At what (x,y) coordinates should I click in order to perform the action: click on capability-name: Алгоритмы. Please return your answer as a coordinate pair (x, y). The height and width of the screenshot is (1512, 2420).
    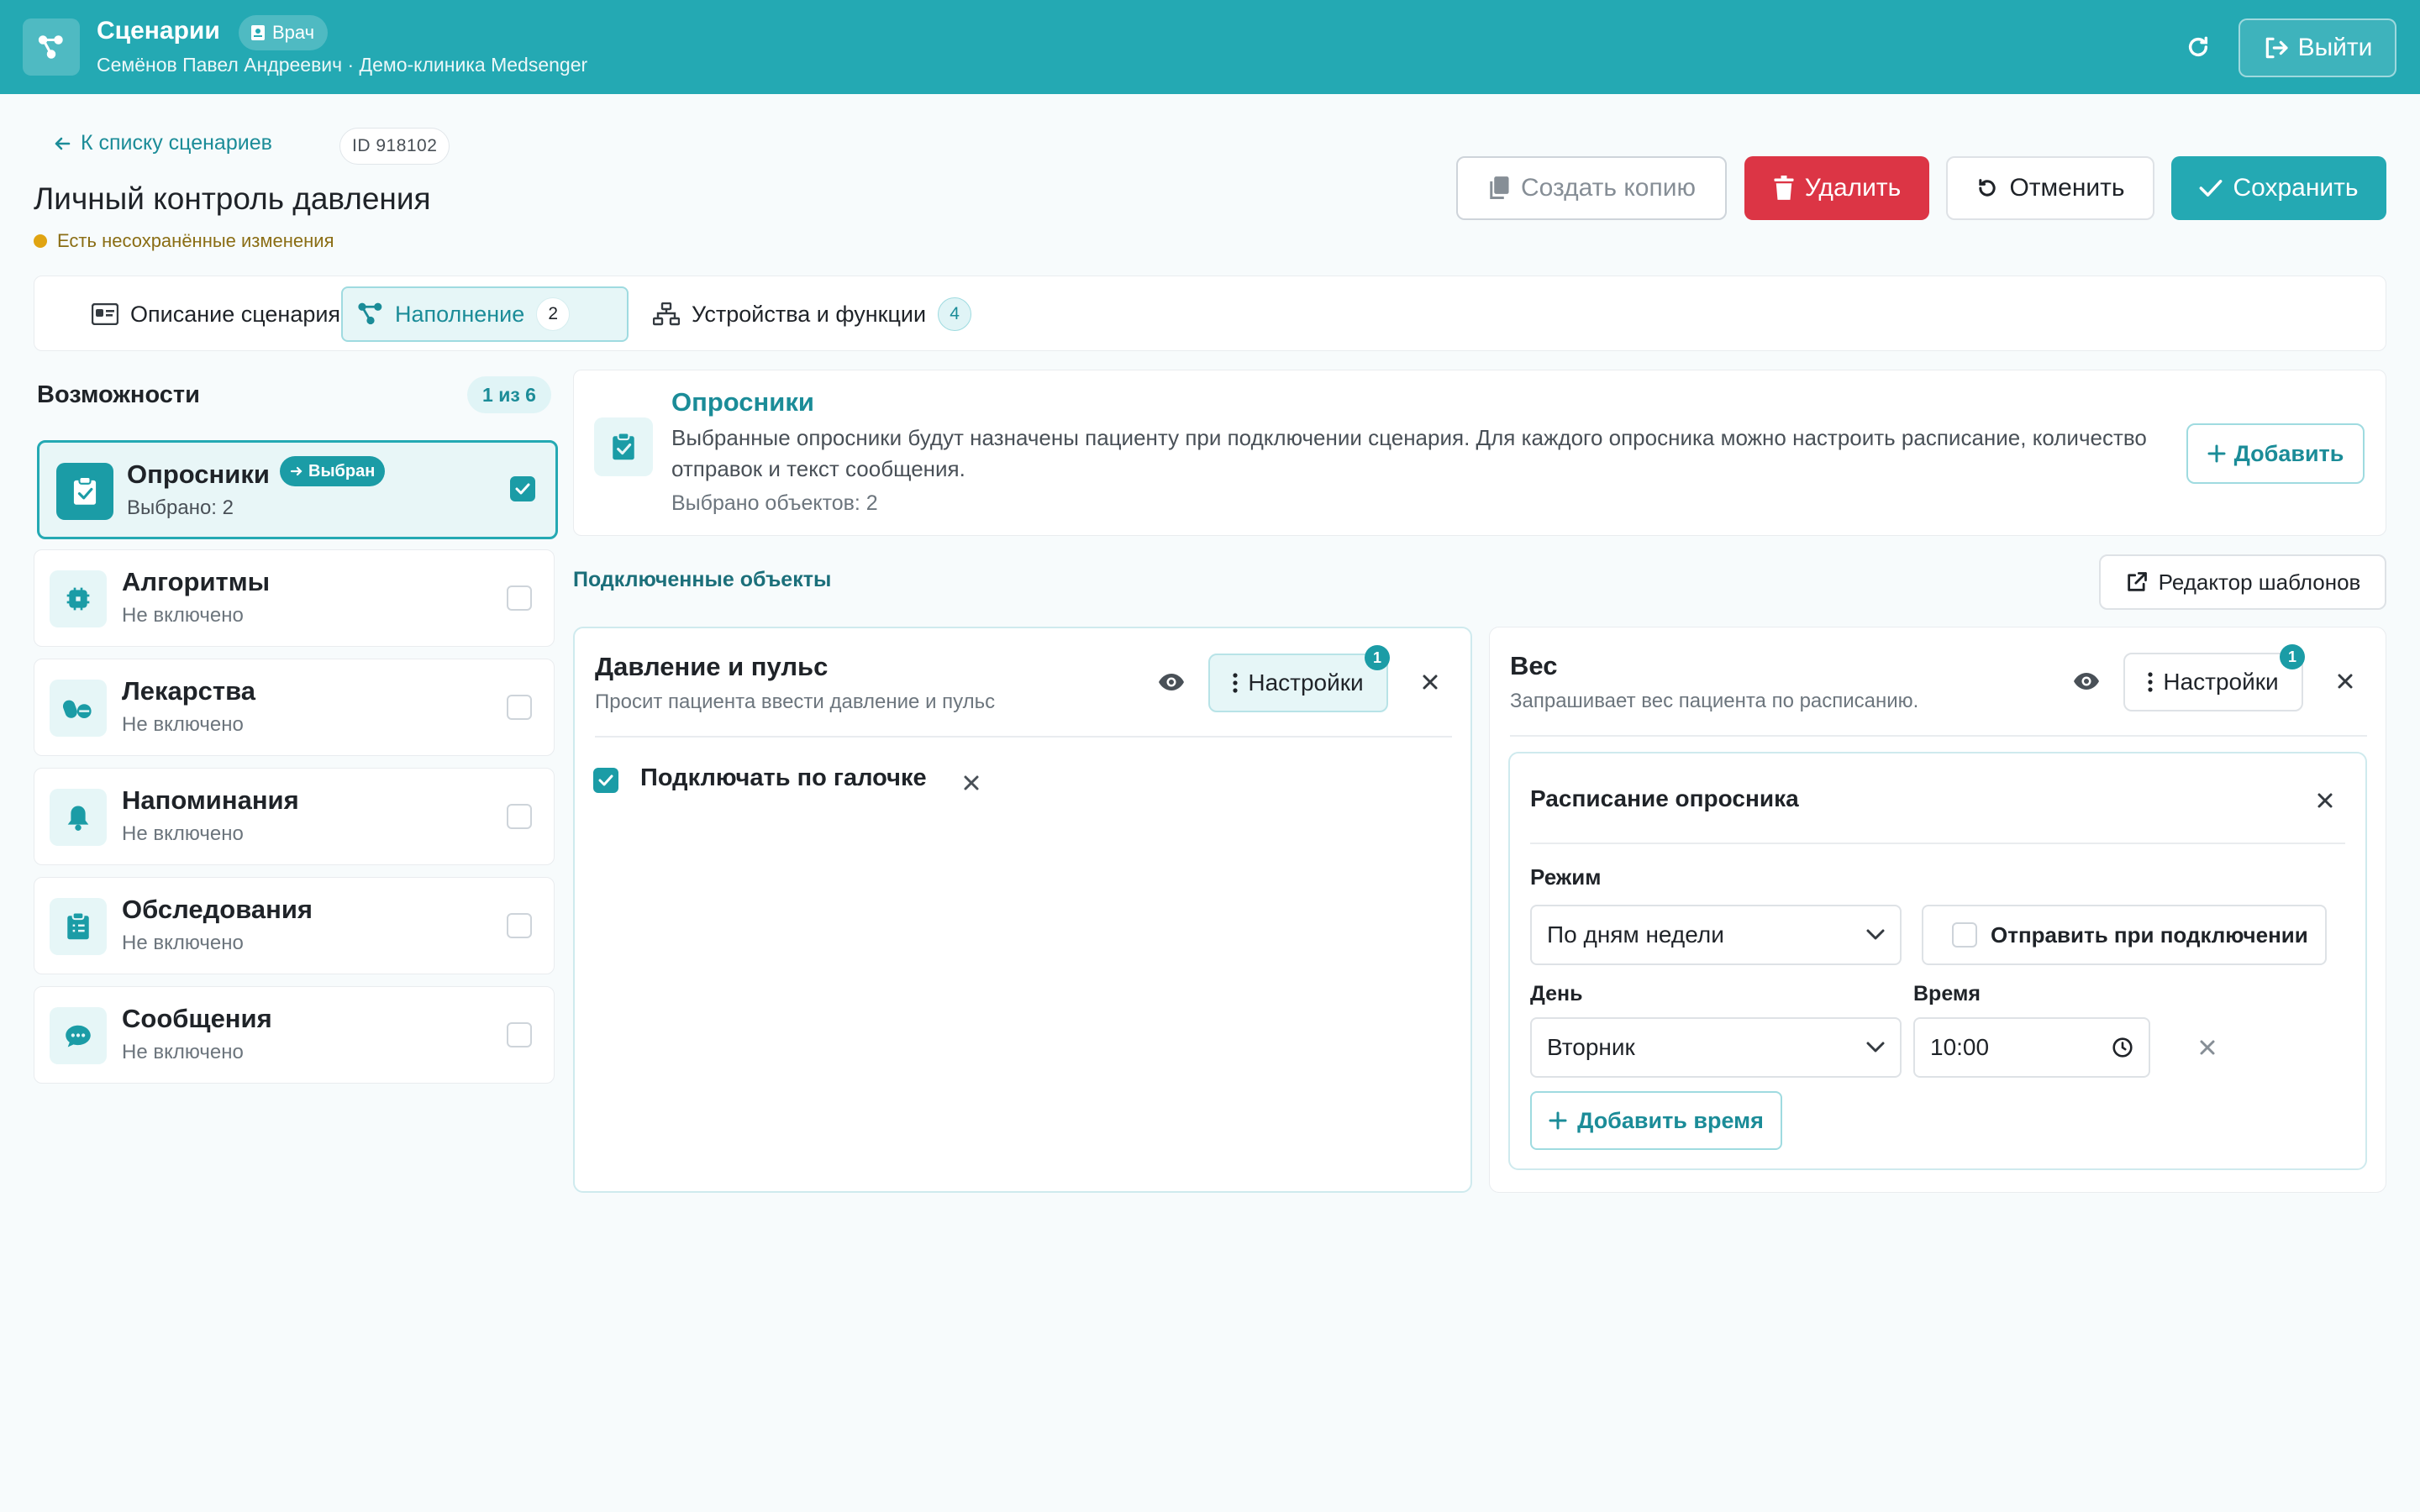
    Looking at the image, I should click on (196, 581).